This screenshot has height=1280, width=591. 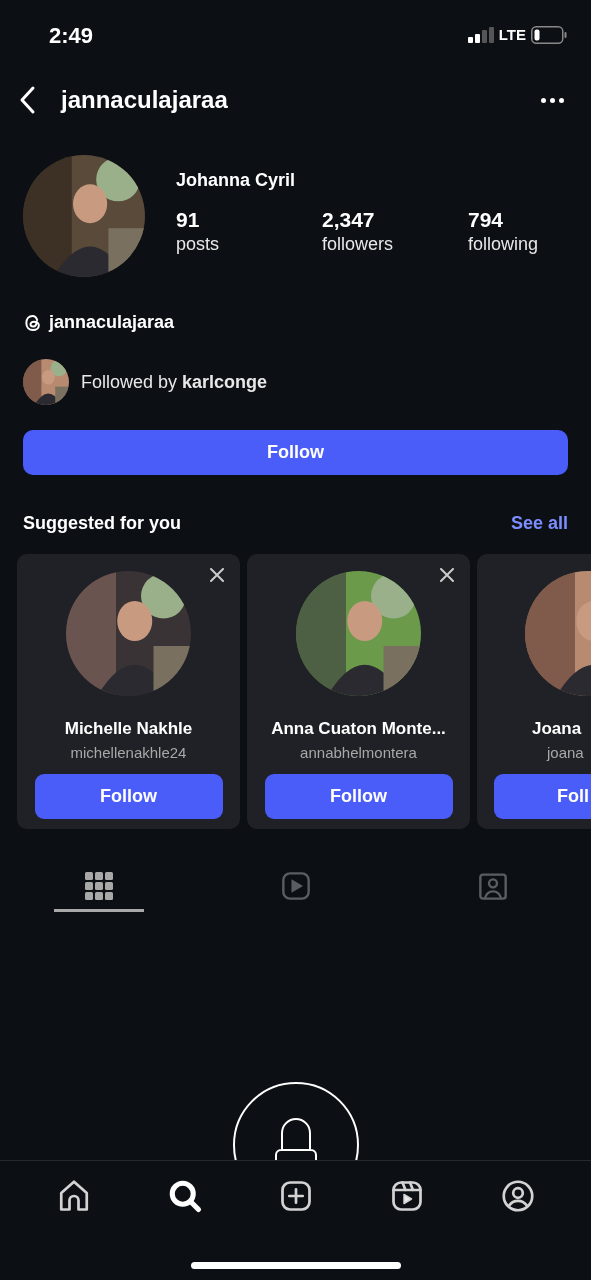 What do you see at coordinates (295, 1120) in the screenshot?
I see `lock-icon` at bounding box center [295, 1120].